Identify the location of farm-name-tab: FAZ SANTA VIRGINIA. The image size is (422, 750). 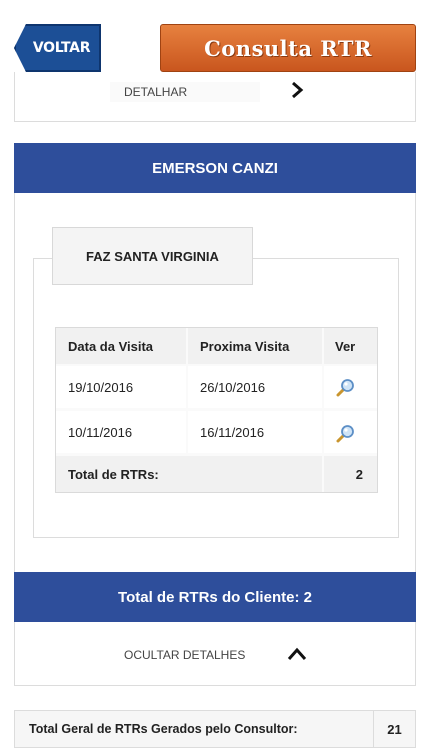
(152, 256).